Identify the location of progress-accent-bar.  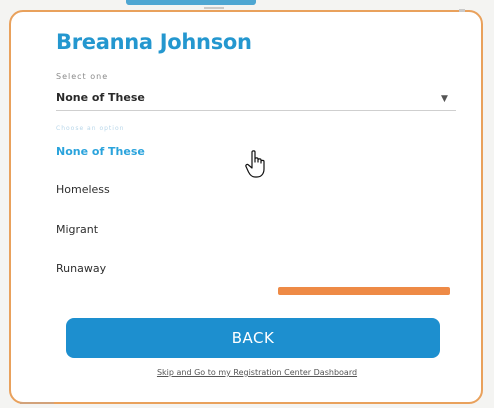
(364, 291).